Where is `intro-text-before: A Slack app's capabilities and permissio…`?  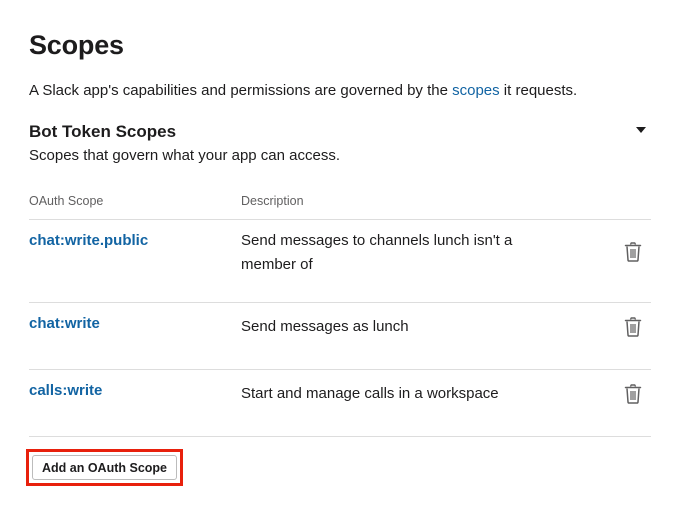 intro-text-before: A Slack app's capabilities and permissio… is located at coordinates (241, 90).